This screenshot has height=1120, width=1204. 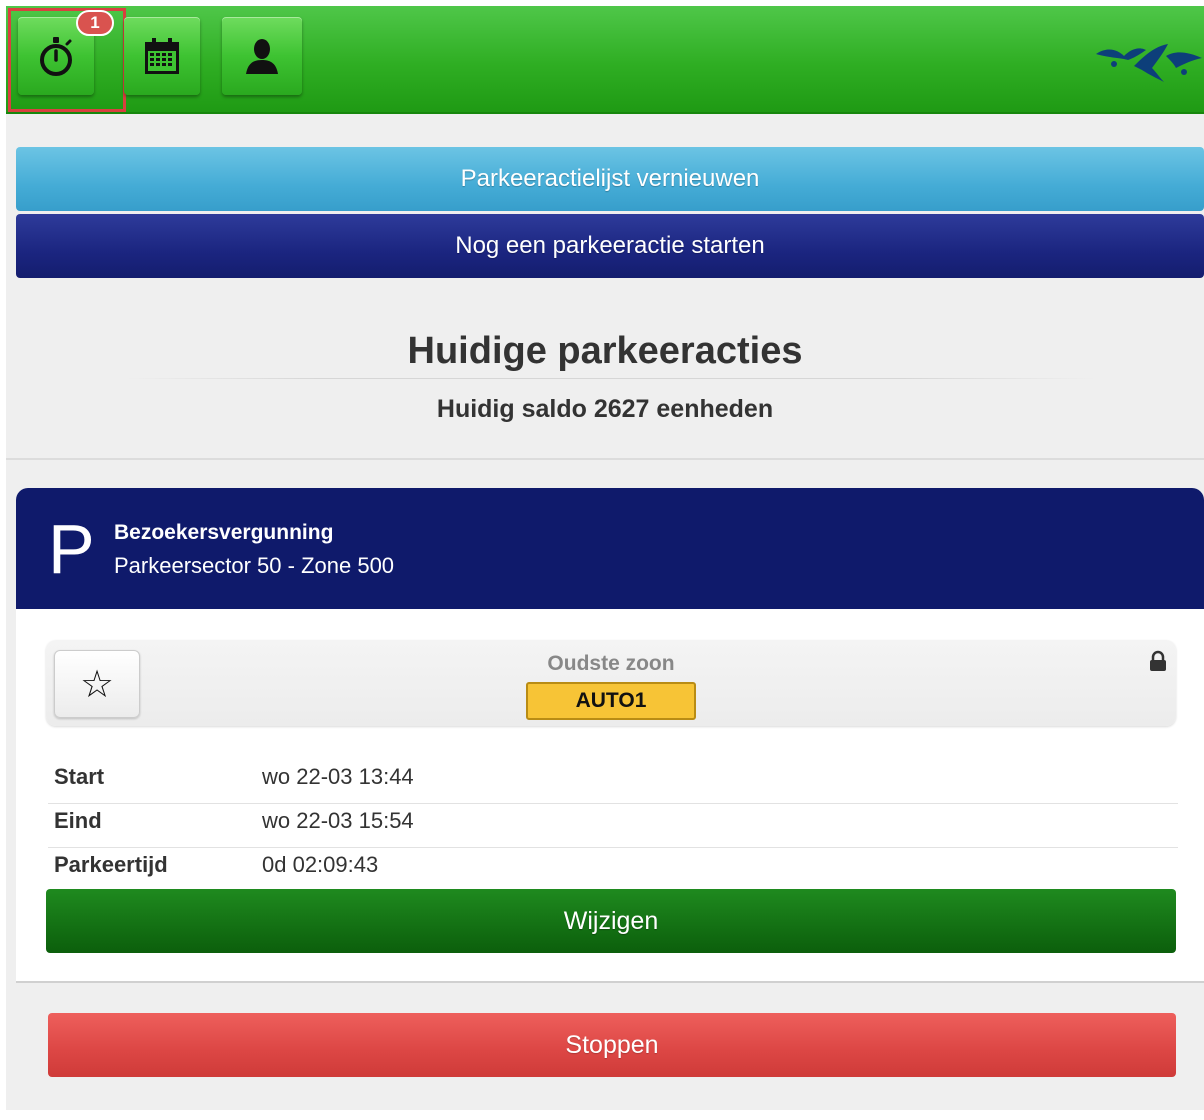 I want to click on permit-zone: Parkeersector 50 - Zone 500, so click(x=254, y=565).